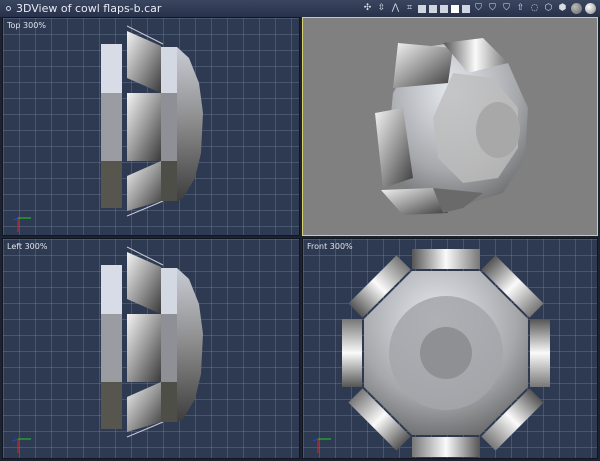 This screenshot has width=600, height=461. What do you see at coordinates (89, 8) in the screenshot?
I see `window-title: 3DView of cowl flaps-b.car` at bounding box center [89, 8].